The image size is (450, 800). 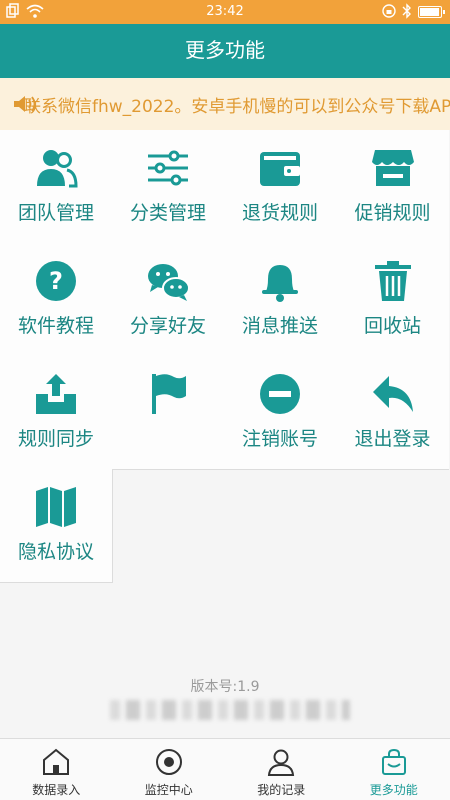 What do you see at coordinates (281, 762) in the screenshot?
I see `user-icon` at bounding box center [281, 762].